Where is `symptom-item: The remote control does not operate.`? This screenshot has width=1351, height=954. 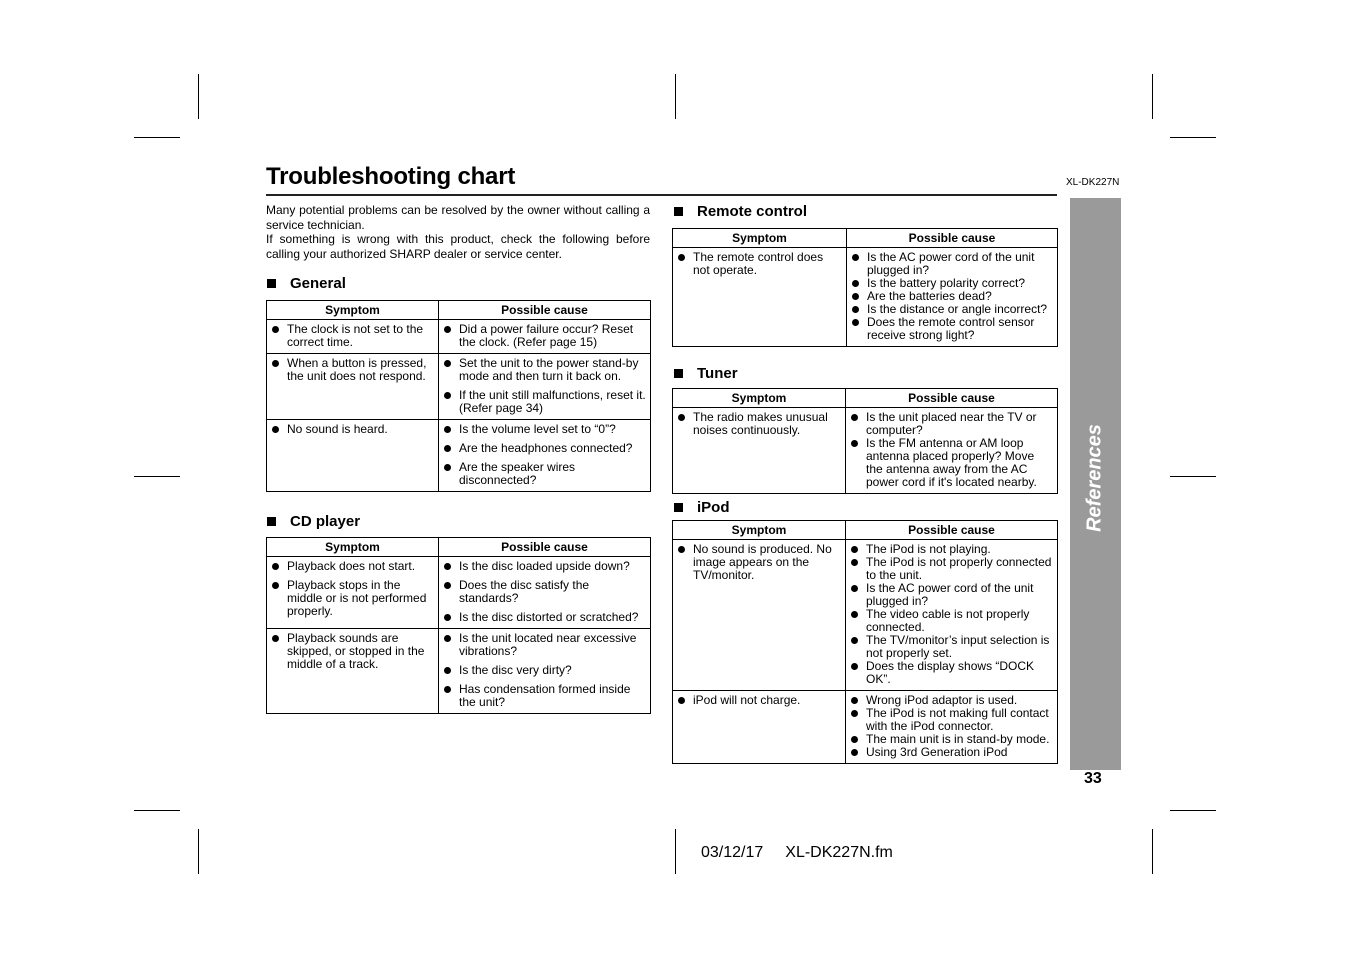 symptom-item: The remote control does not operate. is located at coordinates (759, 264).